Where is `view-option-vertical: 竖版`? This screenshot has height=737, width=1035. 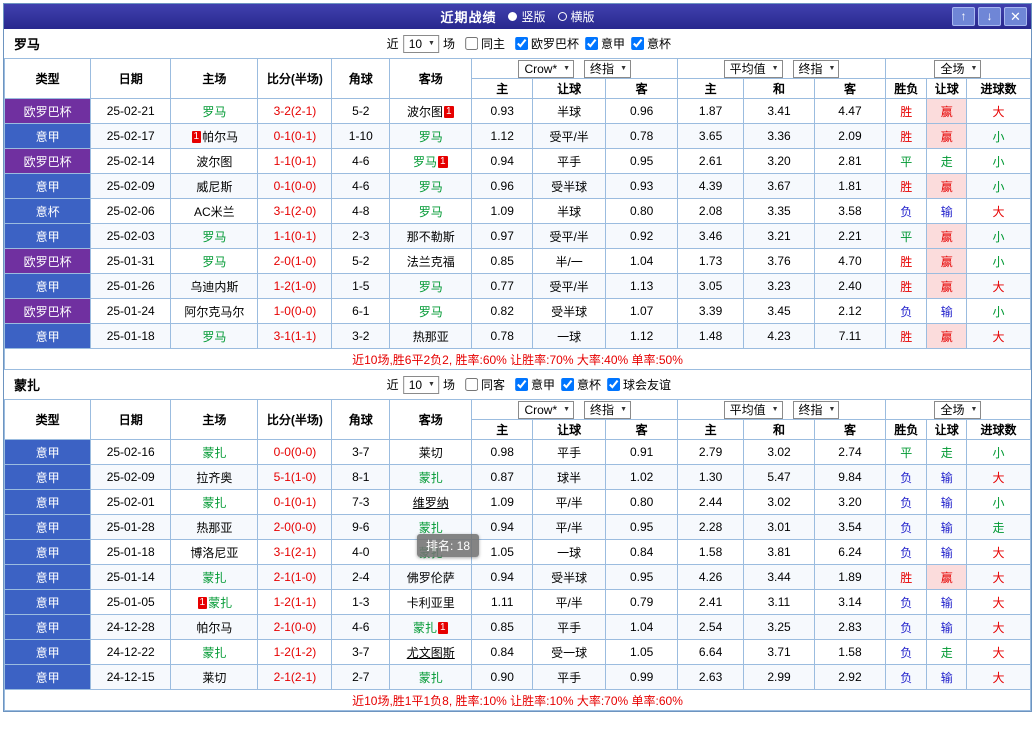 view-option-vertical: 竖版 is located at coordinates (527, 16).